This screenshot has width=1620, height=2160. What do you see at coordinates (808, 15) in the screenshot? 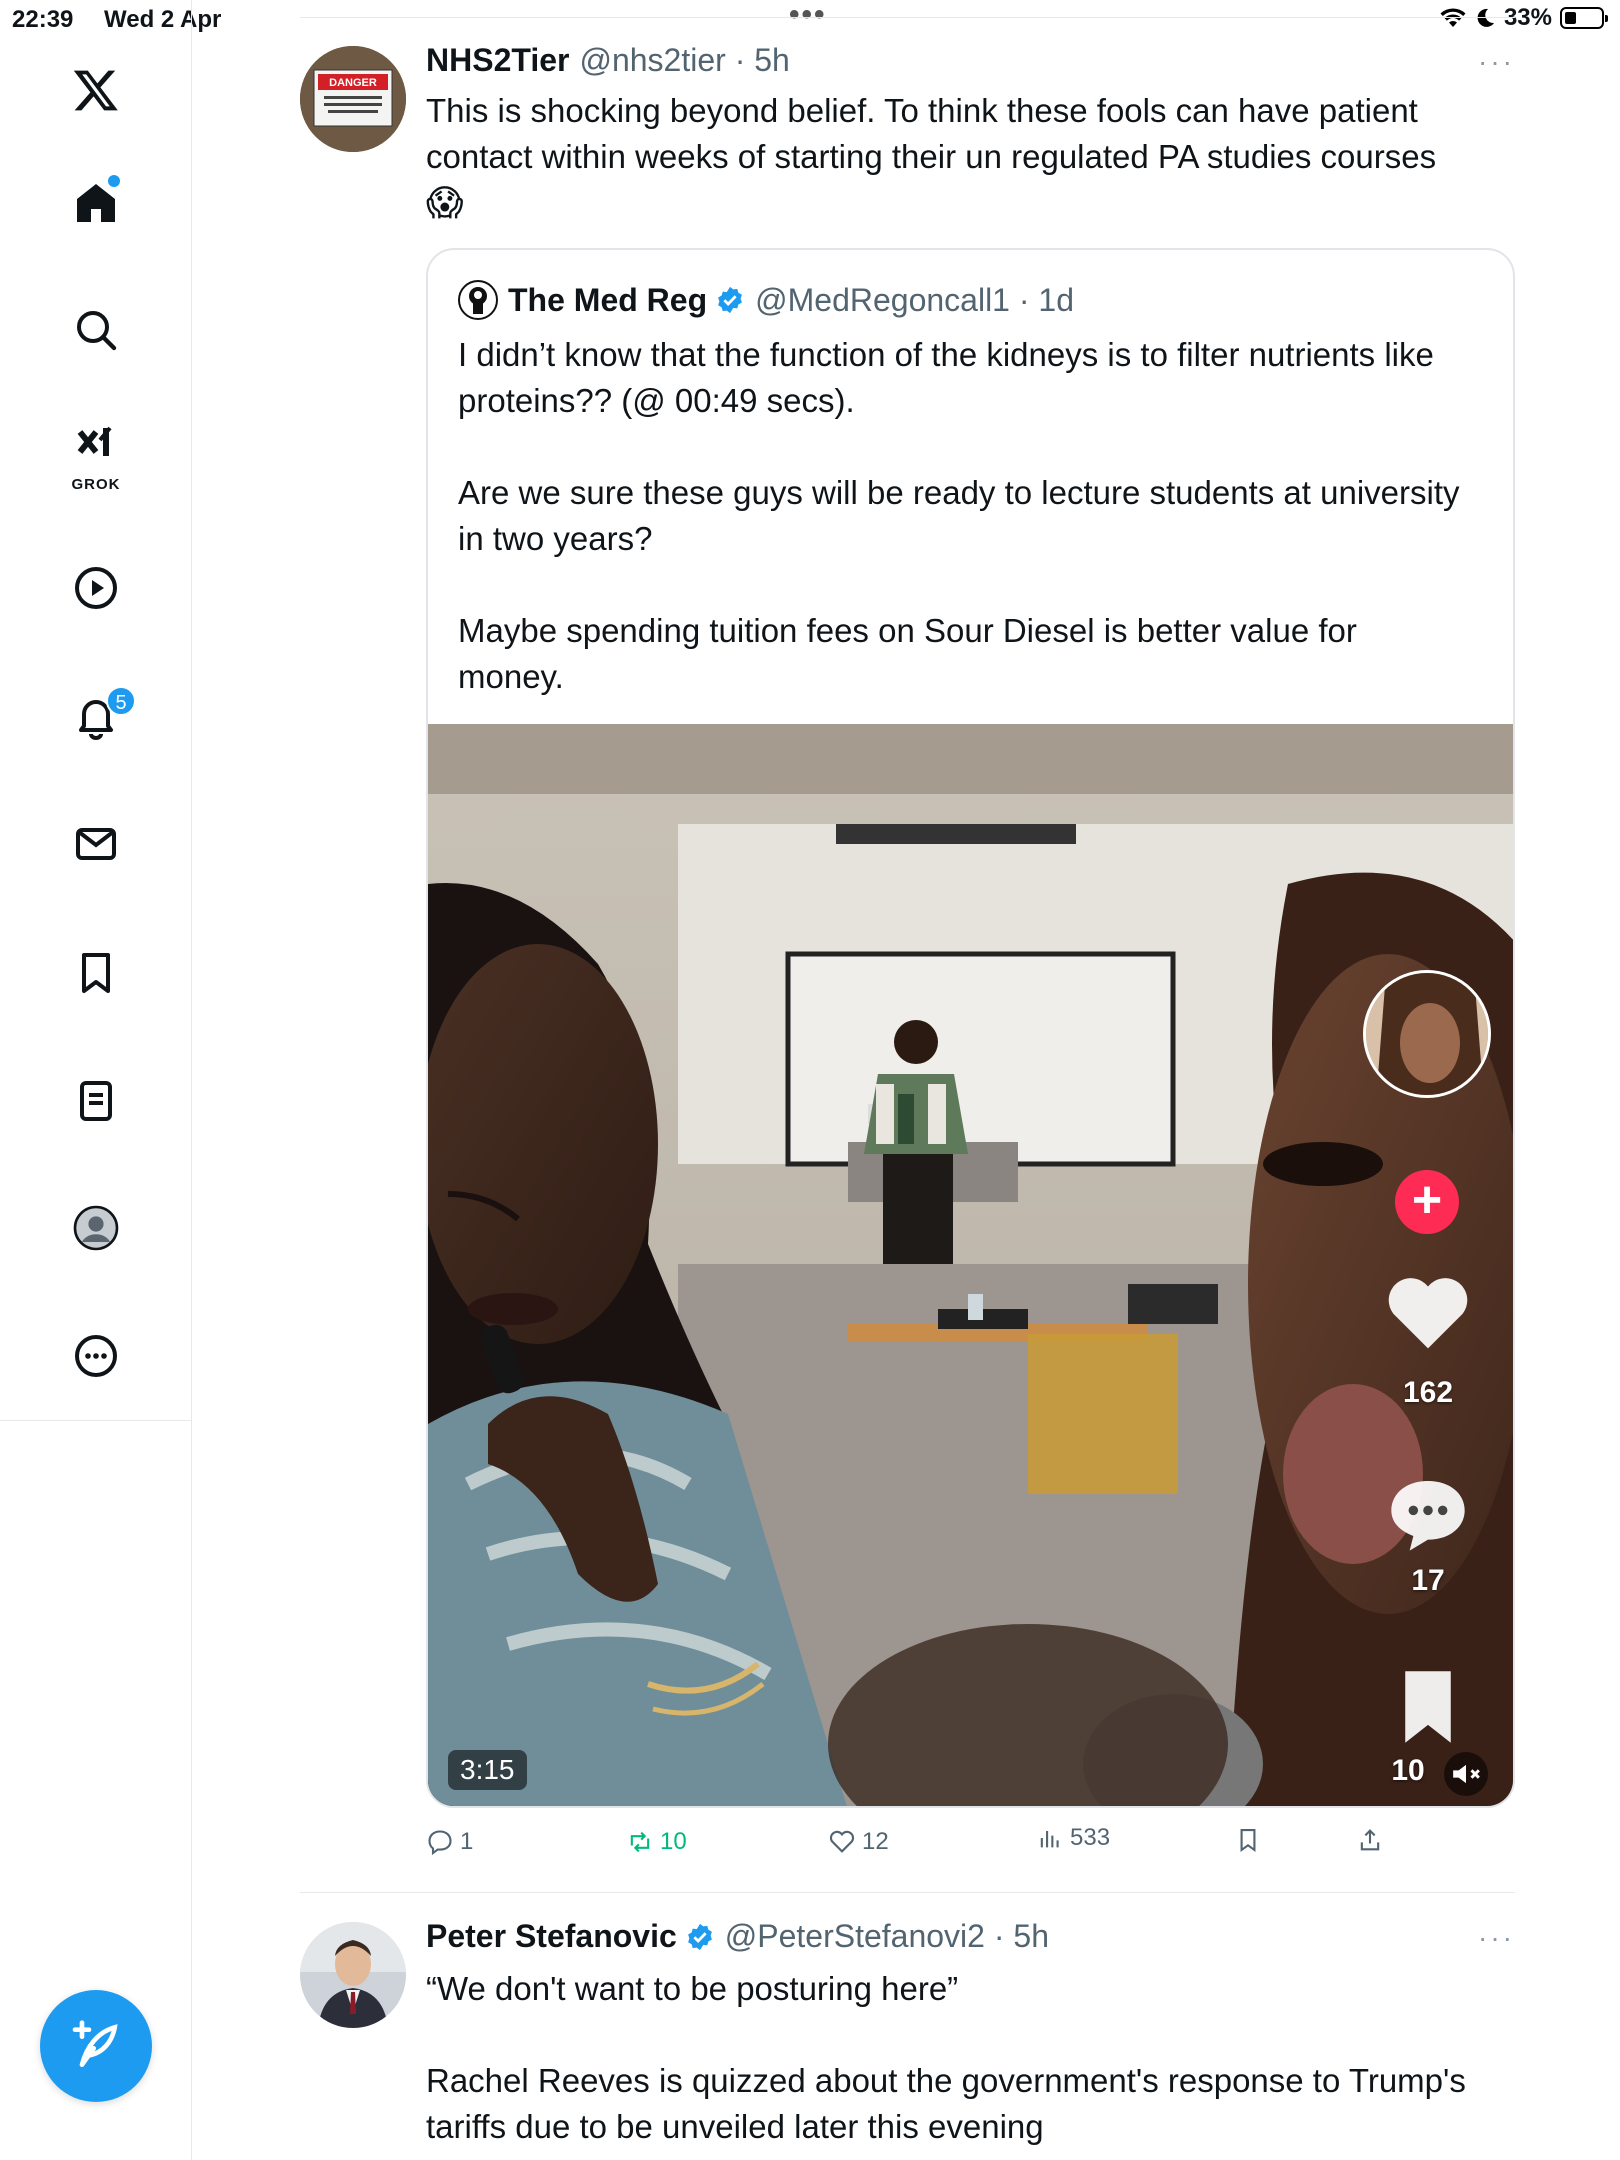
I see `multitasking-dots-icon: •••` at bounding box center [808, 15].